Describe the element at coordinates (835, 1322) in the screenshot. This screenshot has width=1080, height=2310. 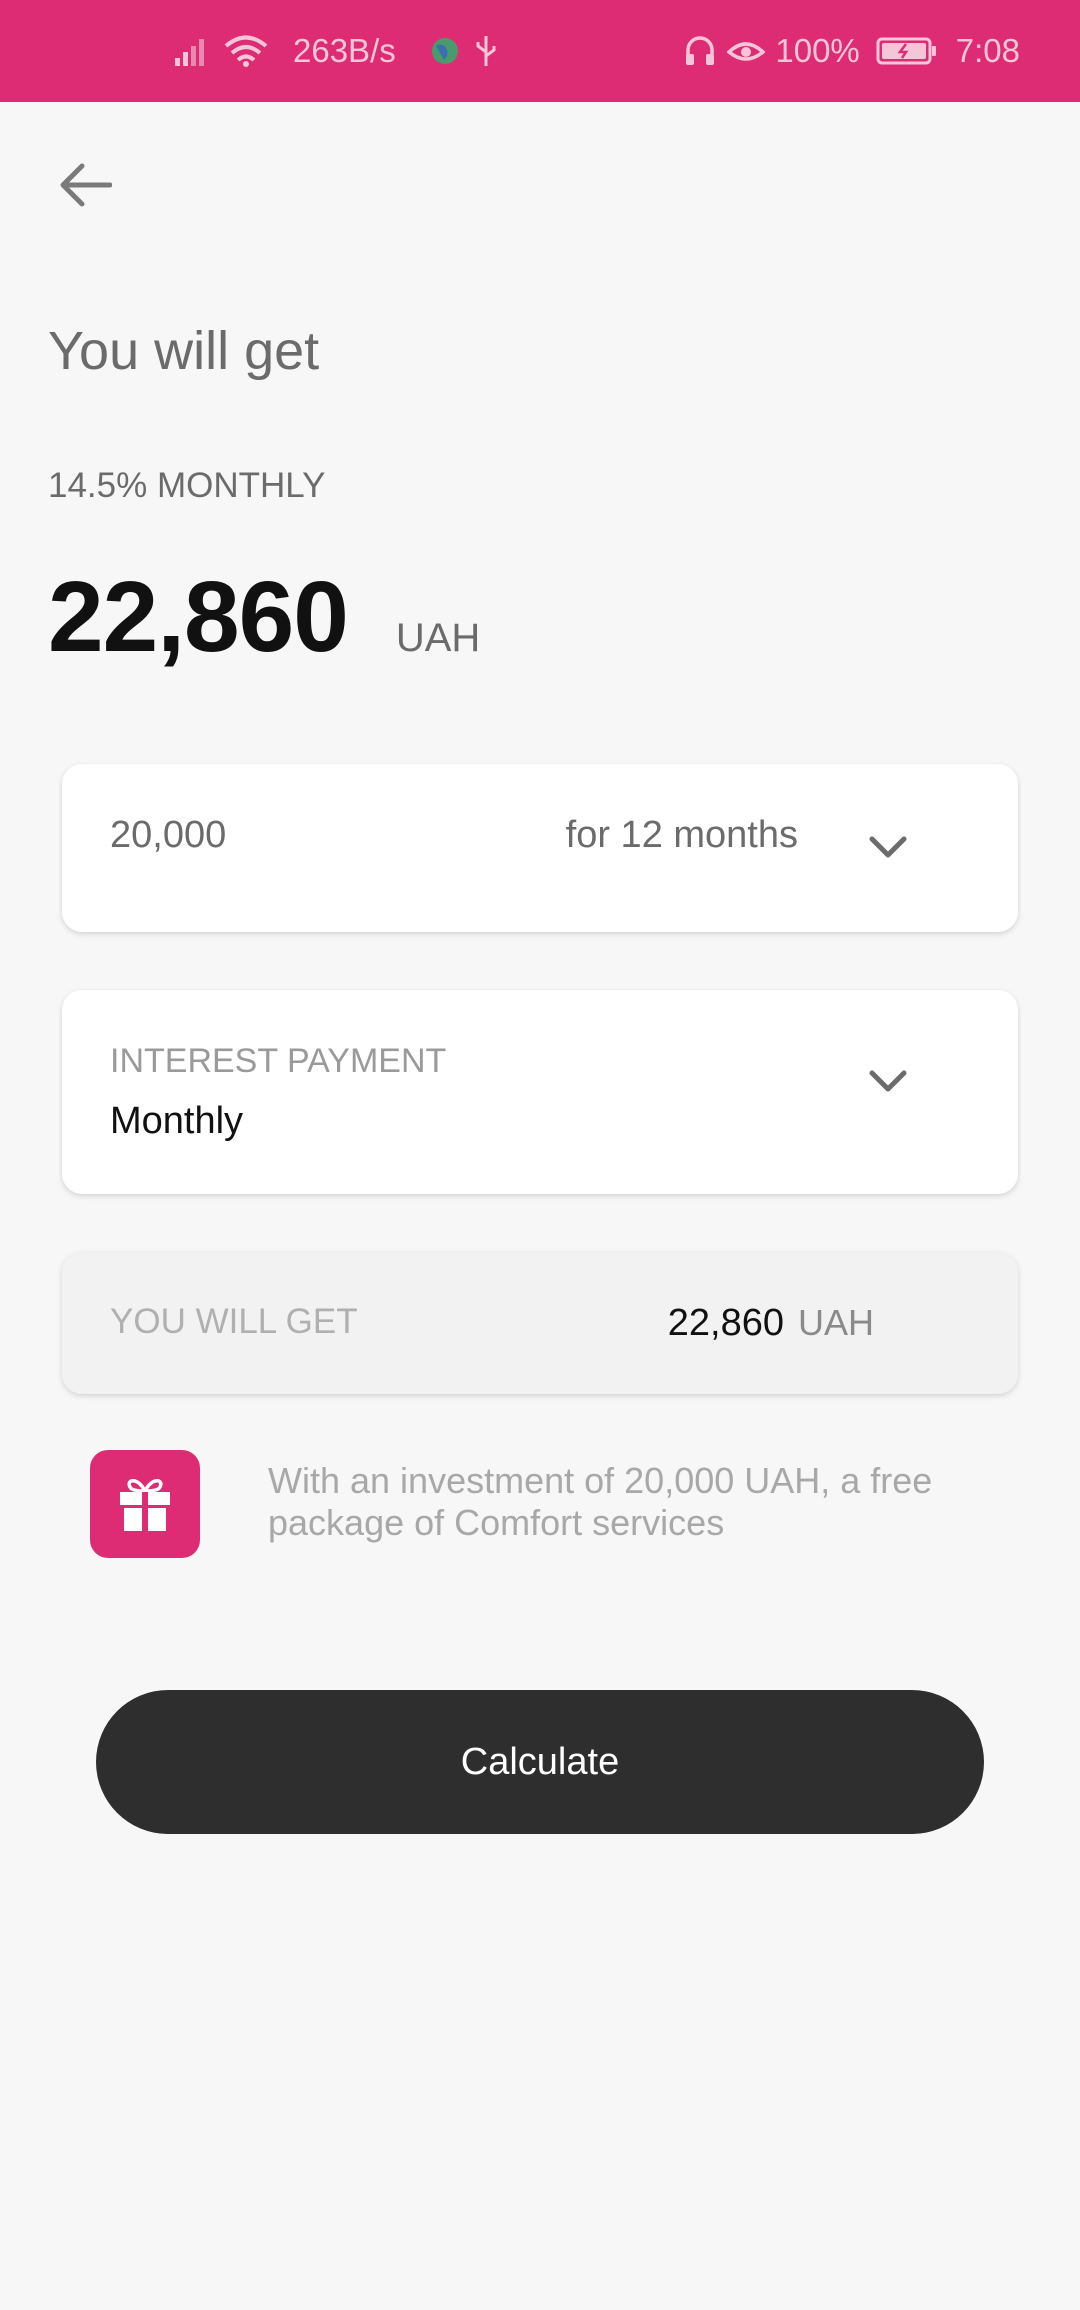
I see `result-amount-currency: UAH` at that location.